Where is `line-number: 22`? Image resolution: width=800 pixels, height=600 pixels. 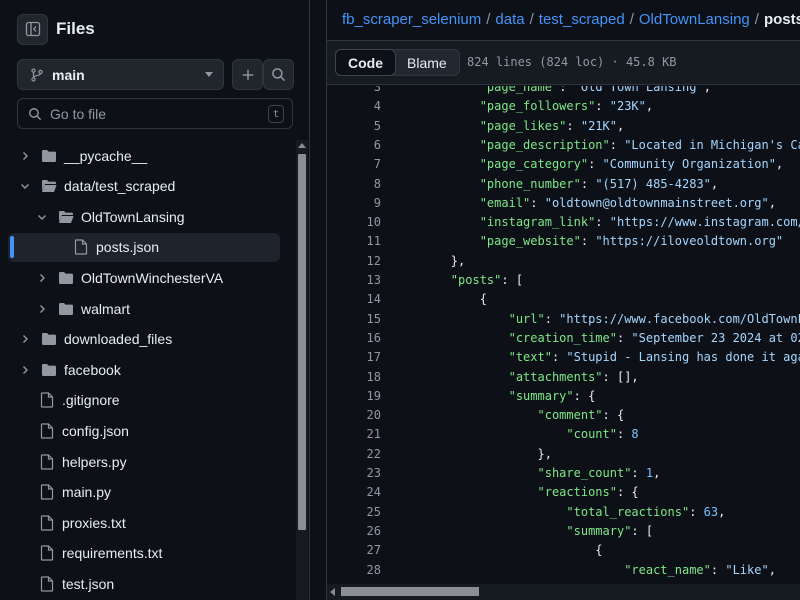 line-number: 22 is located at coordinates (354, 454).